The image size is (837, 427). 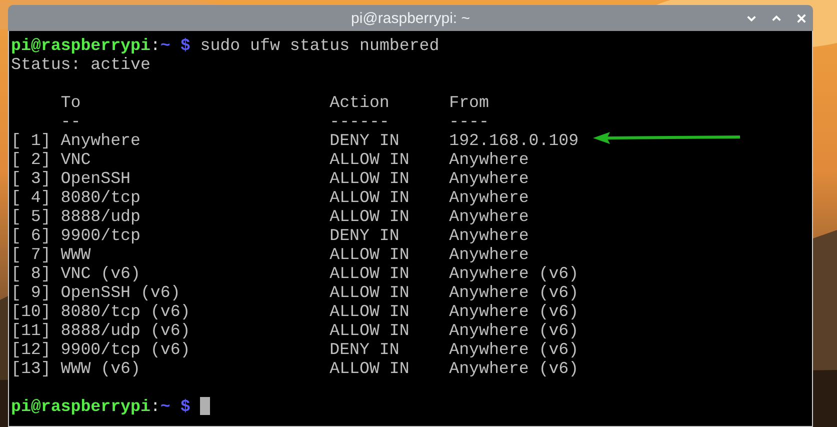 What do you see at coordinates (31, 254) in the screenshot?
I see `rule-number: [ 7]` at bounding box center [31, 254].